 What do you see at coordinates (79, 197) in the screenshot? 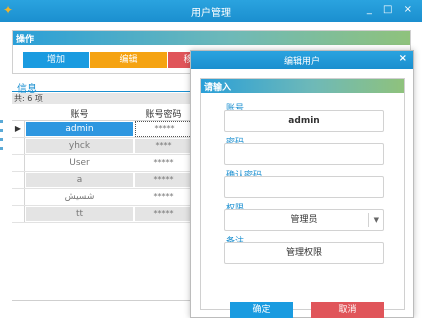
I see `account-cell: شسیش` at bounding box center [79, 197].